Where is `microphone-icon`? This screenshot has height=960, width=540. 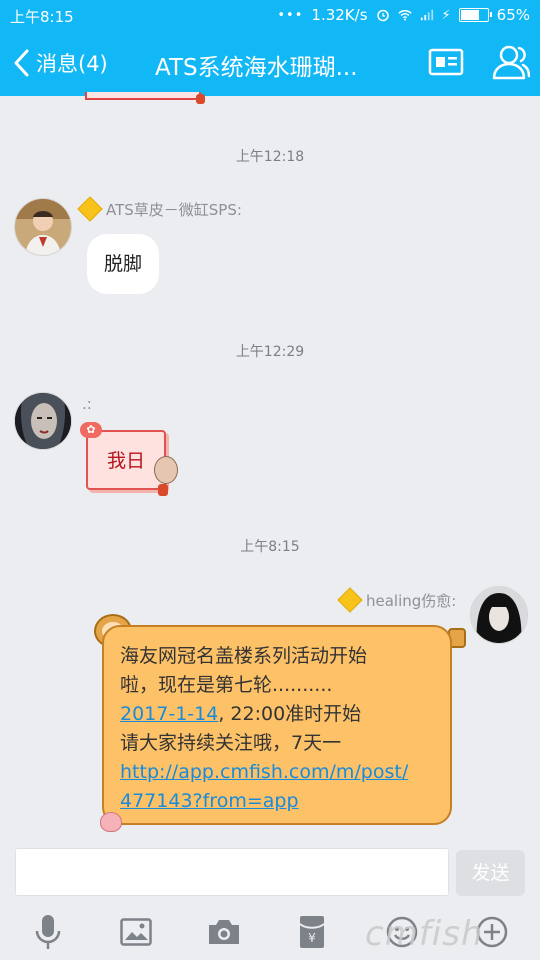
microphone-icon is located at coordinates (48, 932).